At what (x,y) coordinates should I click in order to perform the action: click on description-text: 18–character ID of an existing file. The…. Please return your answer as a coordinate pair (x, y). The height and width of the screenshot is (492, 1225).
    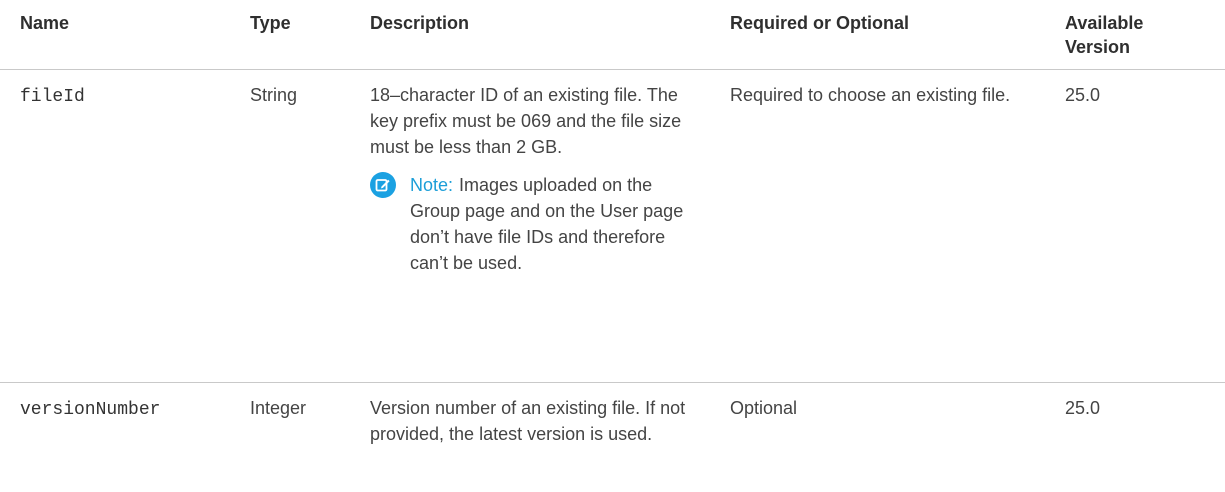
    Looking at the image, I should click on (526, 121).